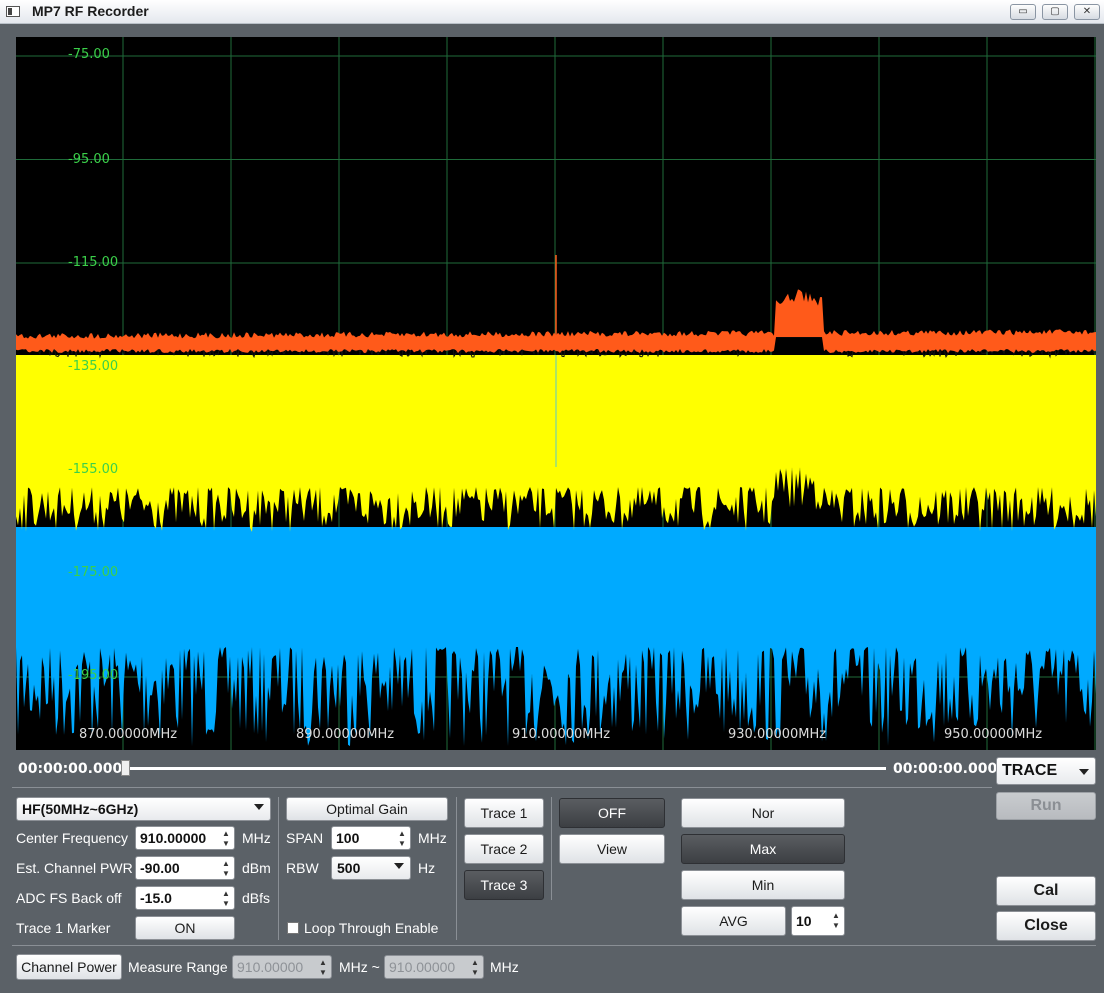 The height and width of the screenshot is (993, 1104). What do you see at coordinates (777, 734) in the screenshot?
I see `x-tick-label: 930.00000MHz` at bounding box center [777, 734].